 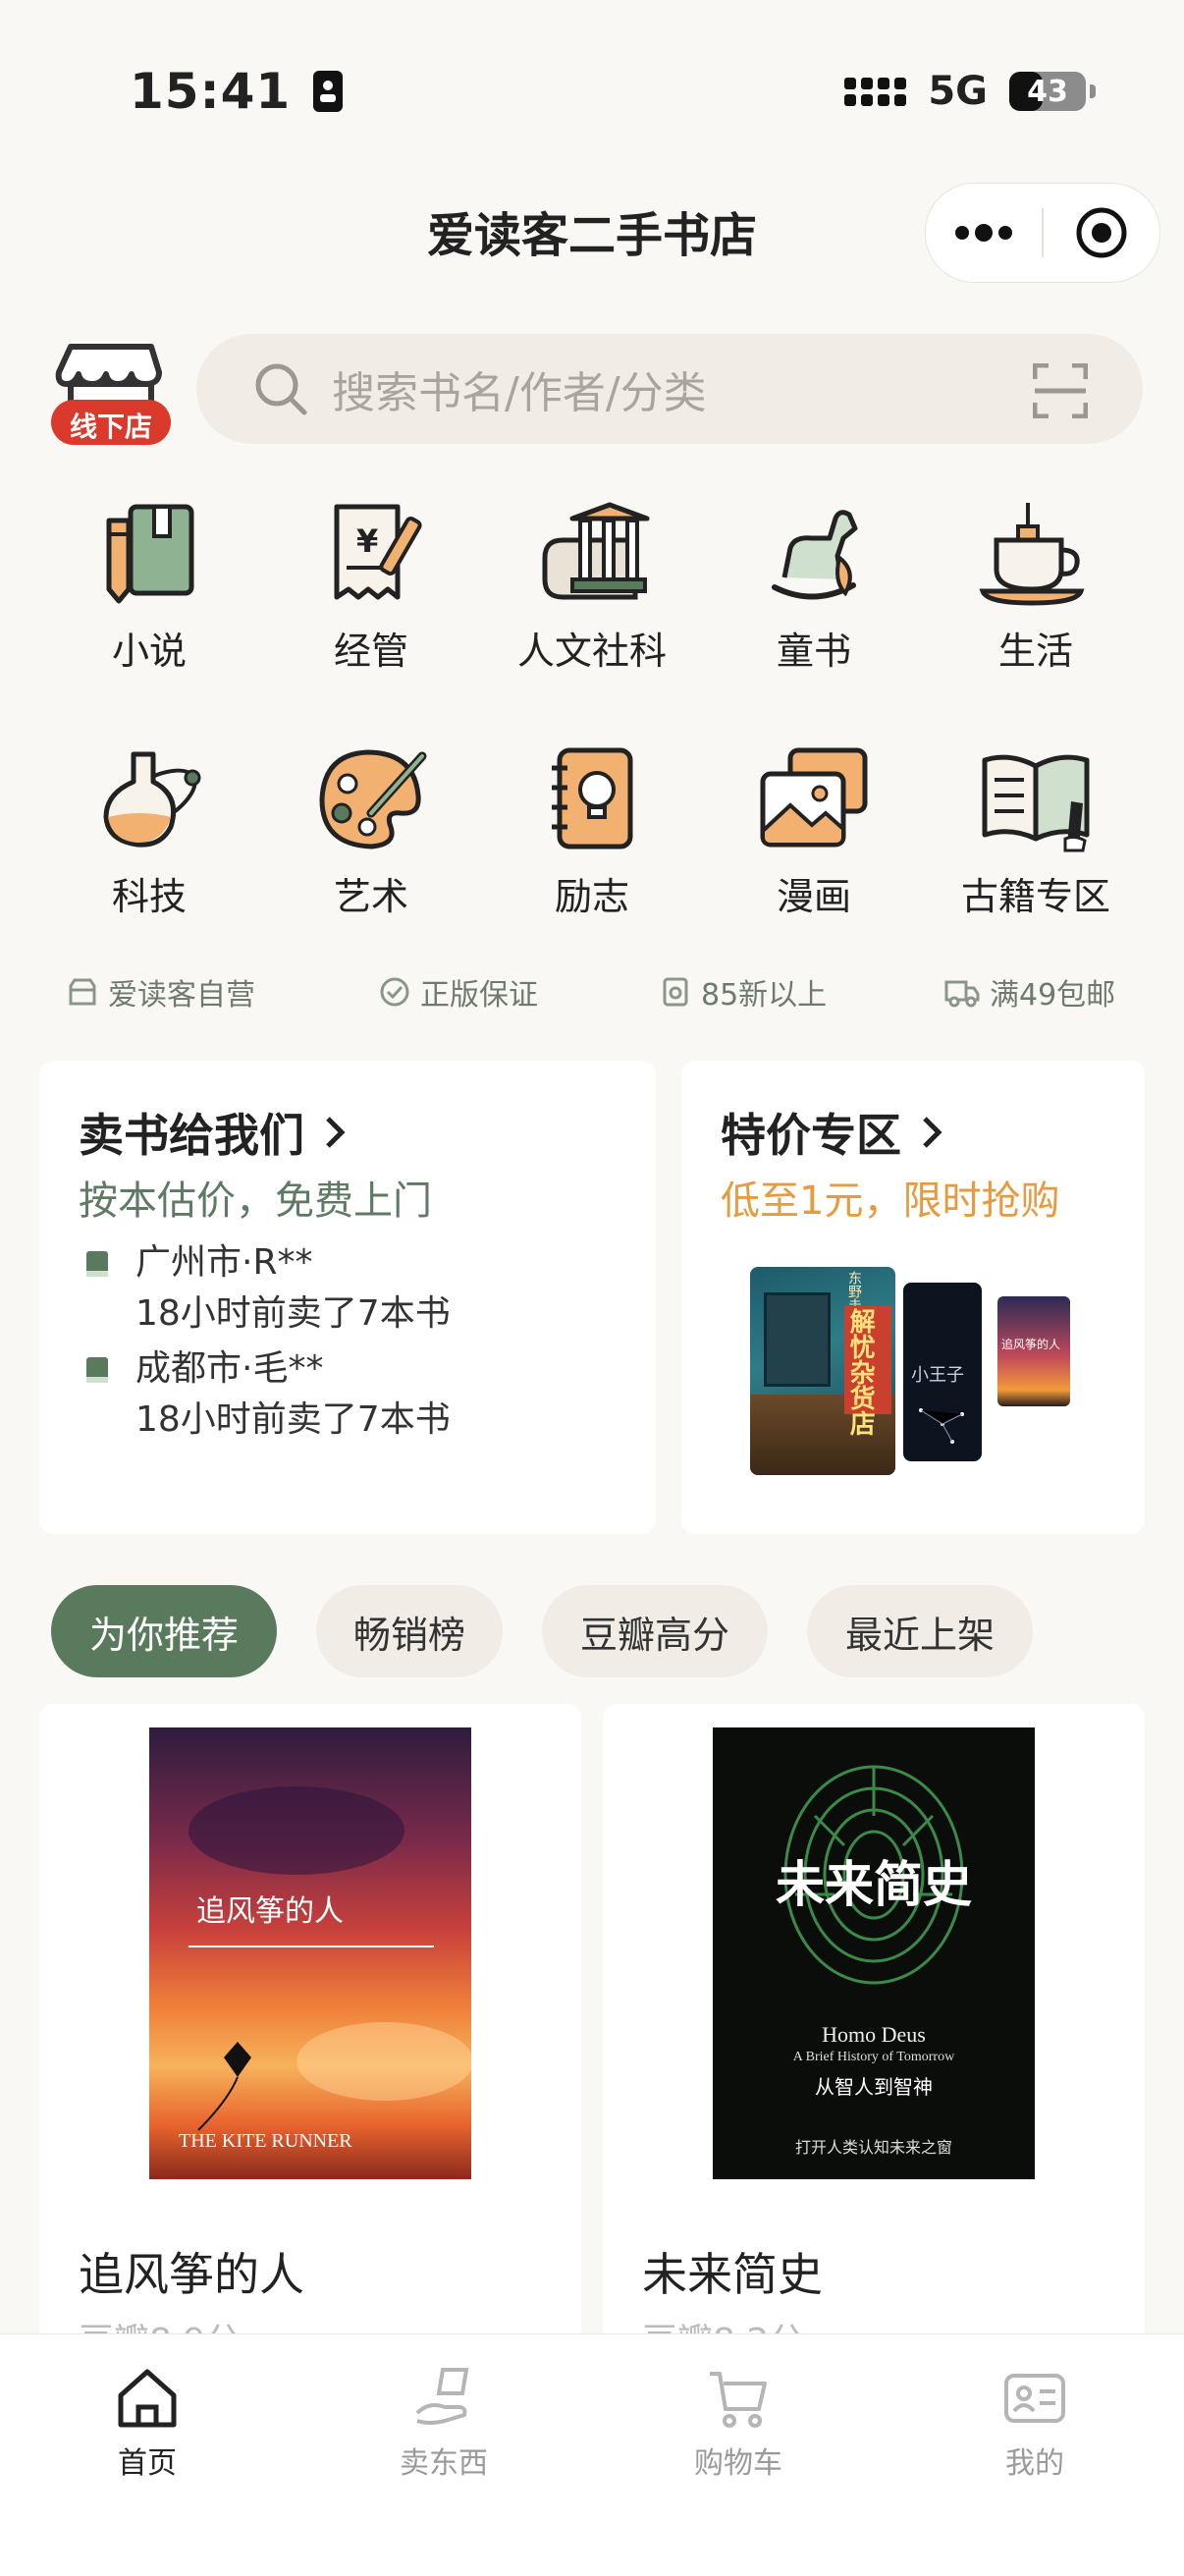 I want to click on novel-book-icon, so click(x=150, y=554).